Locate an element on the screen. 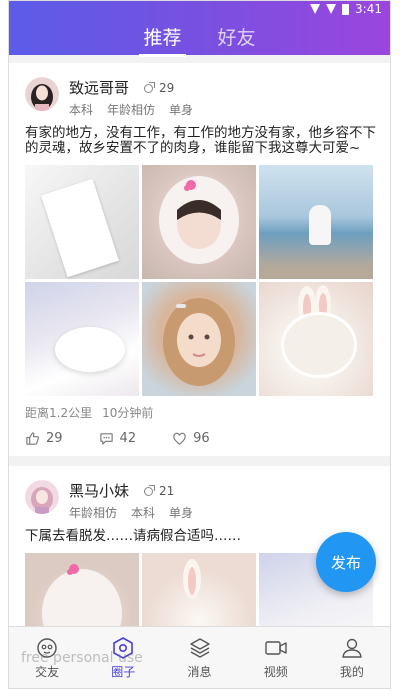 This screenshot has height=696, width=400. post-actions: 29 42 96 is located at coordinates (200, 438).